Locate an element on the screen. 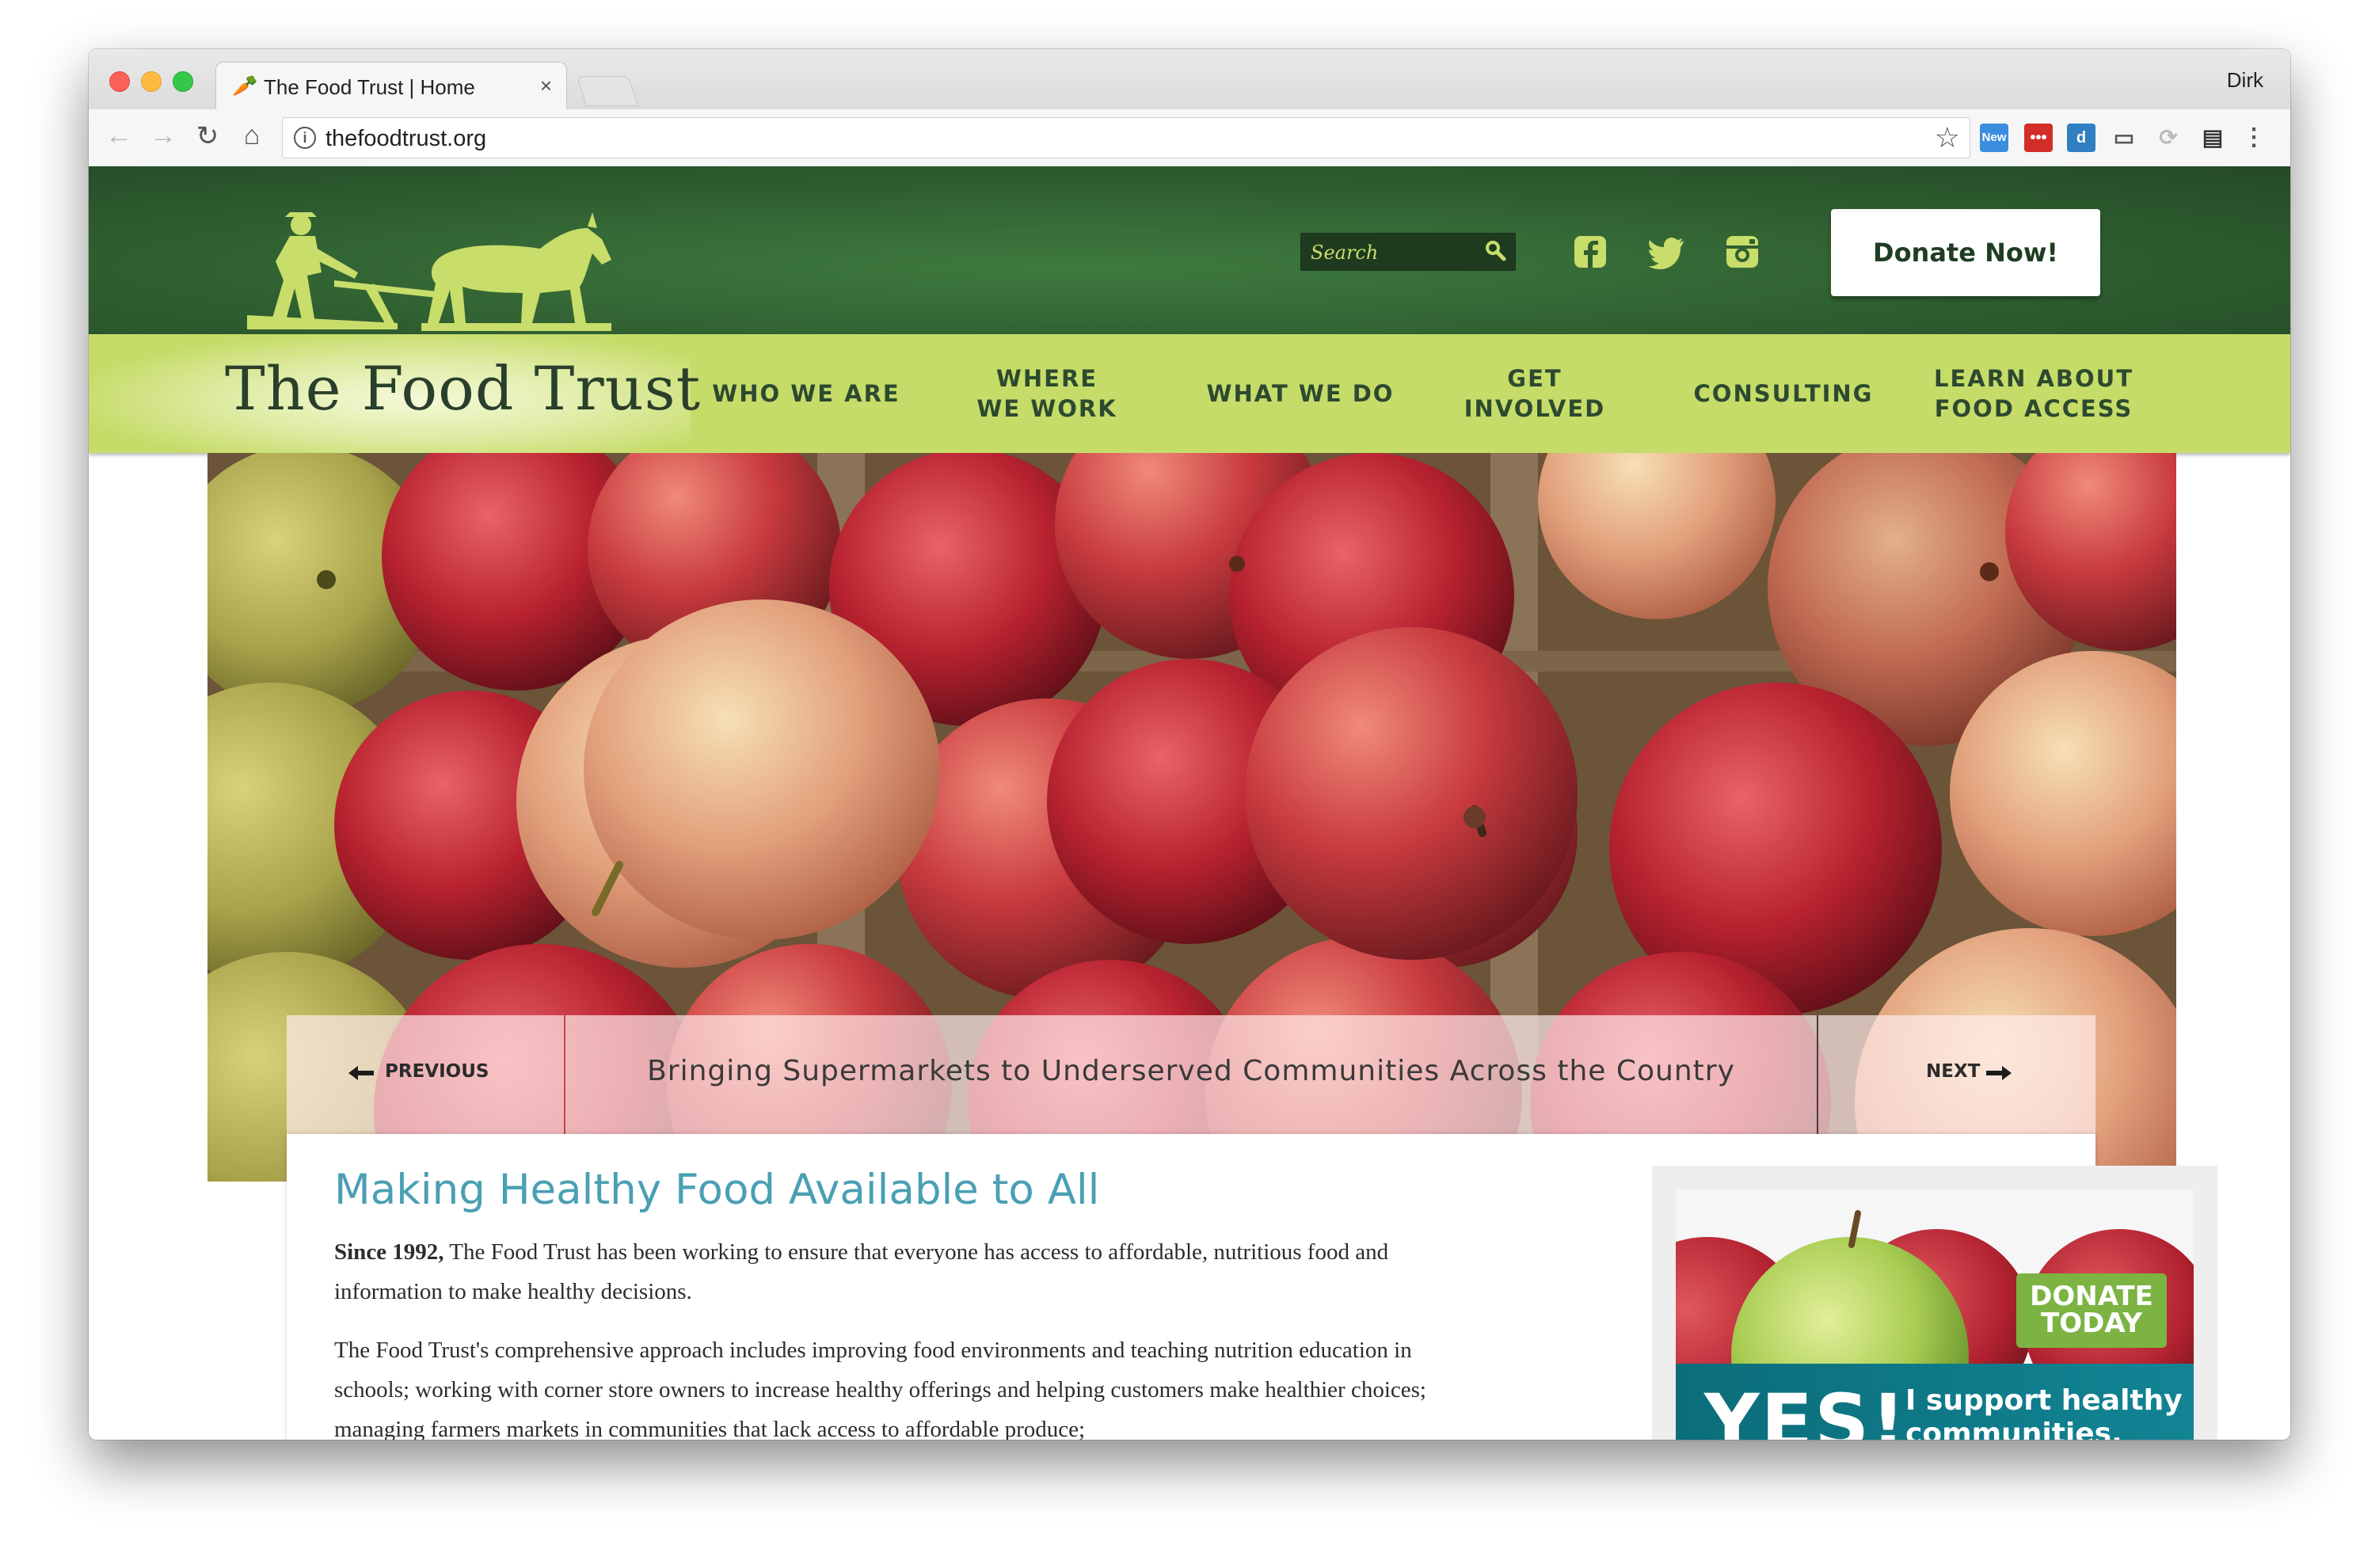 The width and height of the screenshot is (2379, 1568). site-brand: The Food Trust is located at coordinates (463, 388).